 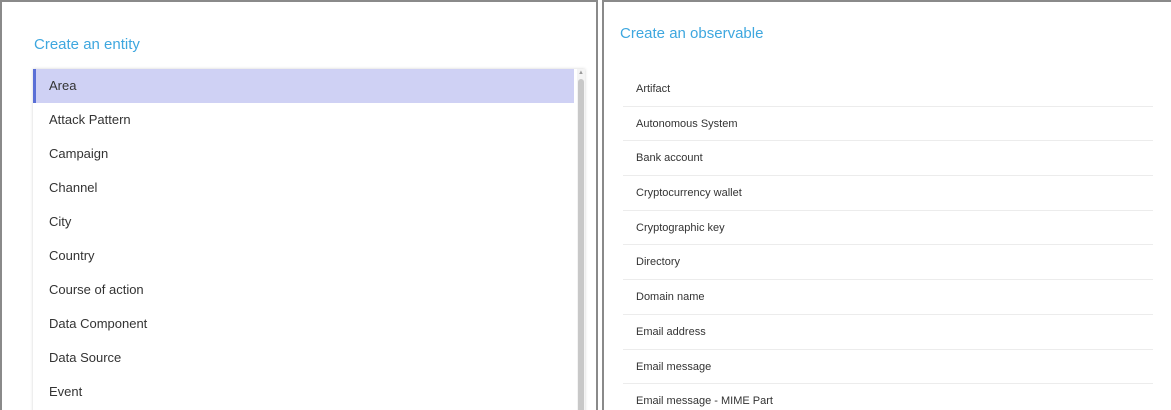 I want to click on create-observable-title: Create an observable, so click(x=692, y=33).